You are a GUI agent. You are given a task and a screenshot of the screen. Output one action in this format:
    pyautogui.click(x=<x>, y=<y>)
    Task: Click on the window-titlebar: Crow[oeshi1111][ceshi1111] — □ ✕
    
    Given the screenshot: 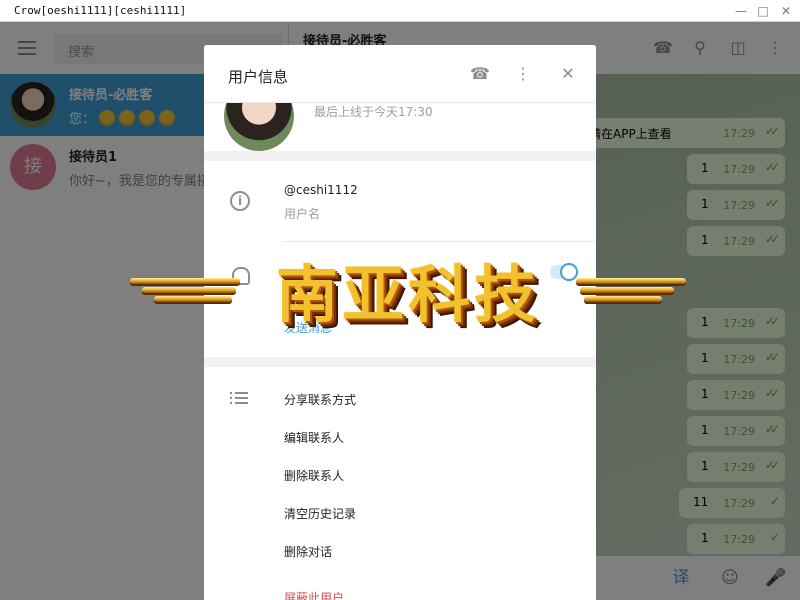 What is the action you would take?
    pyautogui.click(x=400, y=11)
    